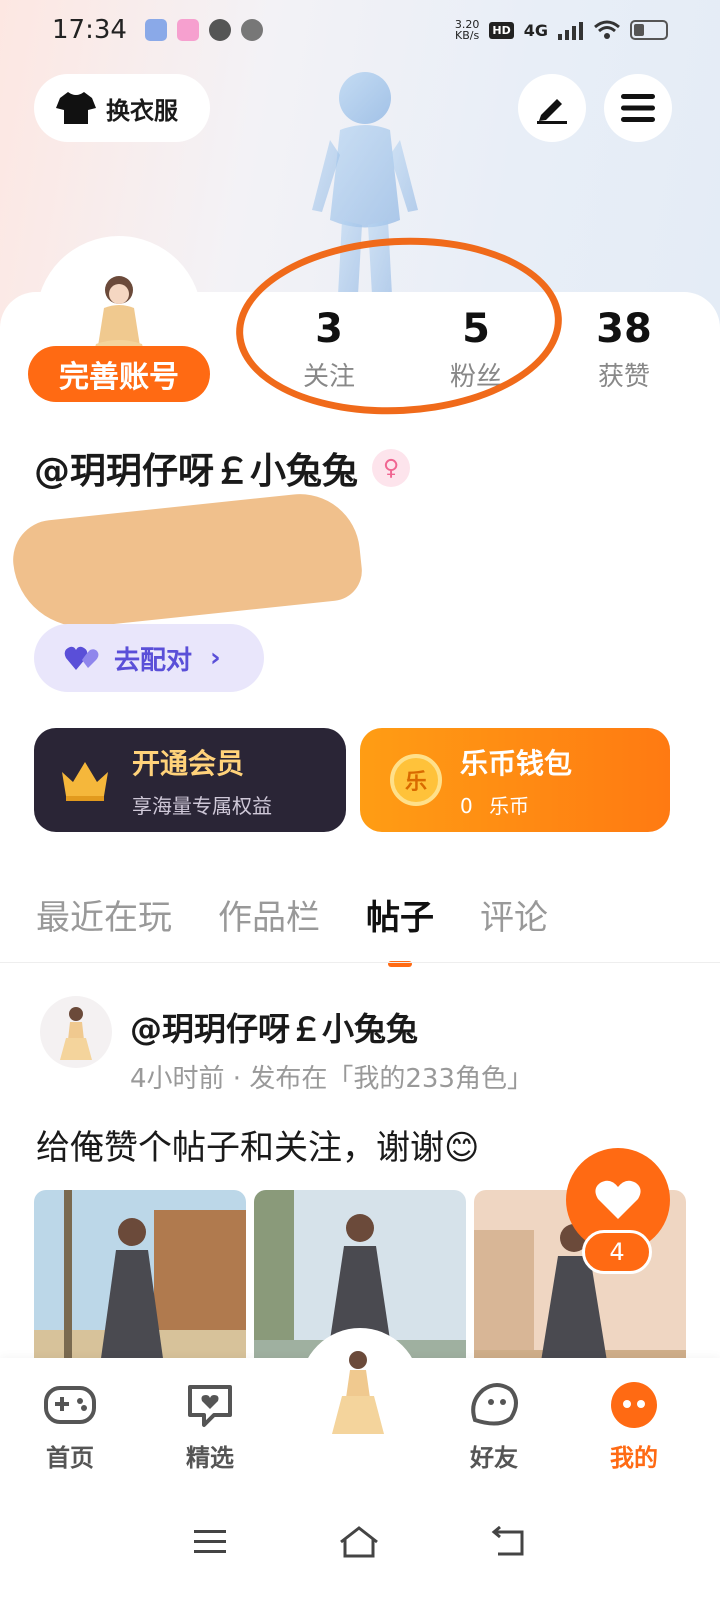 Image resolution: width=720 pixels, height=1600 pixels. What do you see at coordinates (400, 928) in the screenshot?
I see `tab-posts: 帖子` at bounding box center [400, 928].